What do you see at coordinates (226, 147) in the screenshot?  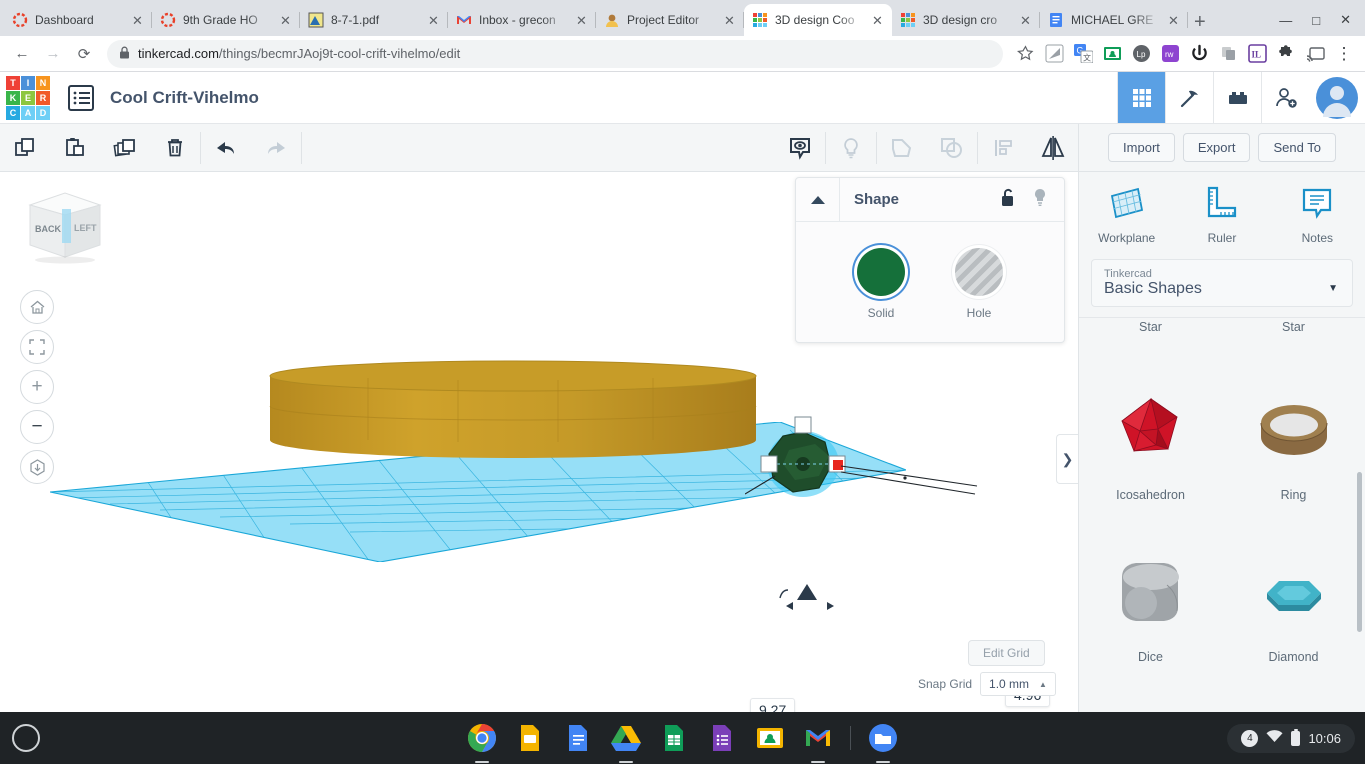 I see `undo-icon` at bounding box center [226, 147].